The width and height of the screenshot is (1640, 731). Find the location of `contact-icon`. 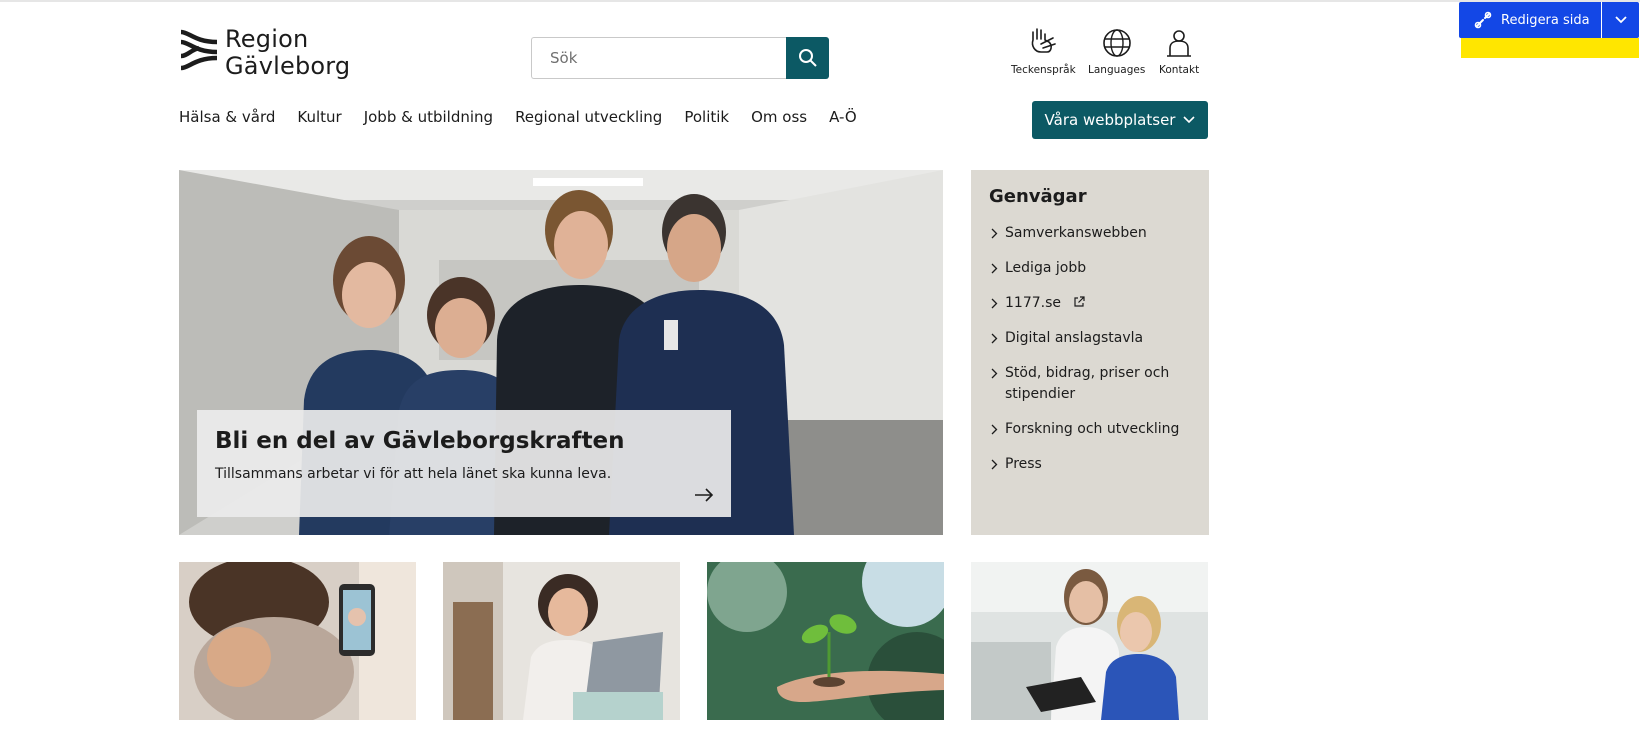

contact-icon is located at coordinates (1179, 43).